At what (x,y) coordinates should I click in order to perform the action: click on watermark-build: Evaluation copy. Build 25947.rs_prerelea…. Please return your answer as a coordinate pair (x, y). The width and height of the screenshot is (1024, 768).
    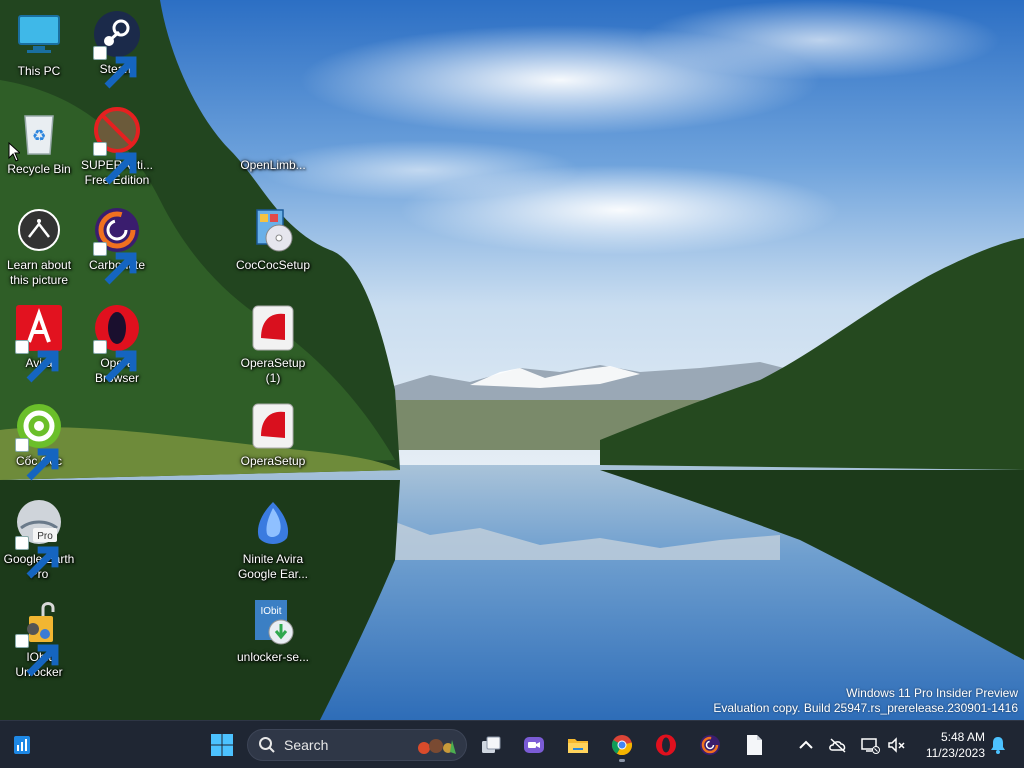
    Looking at the image, I should click on (865, 708).